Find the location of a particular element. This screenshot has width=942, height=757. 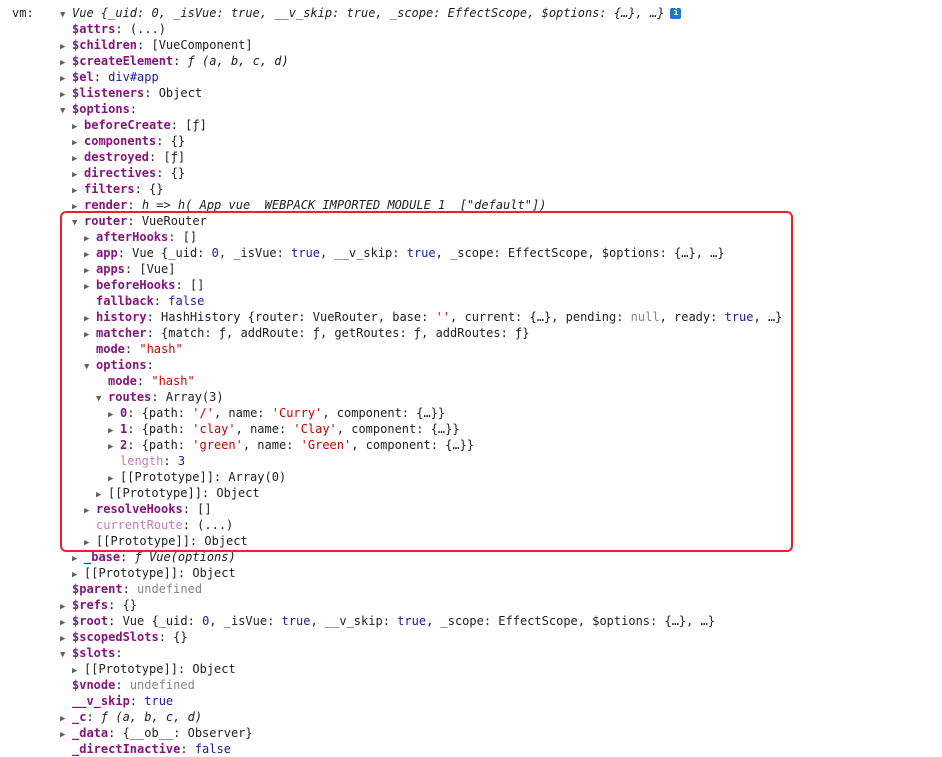

property-value: (...) is located at coordinates (147, 29).